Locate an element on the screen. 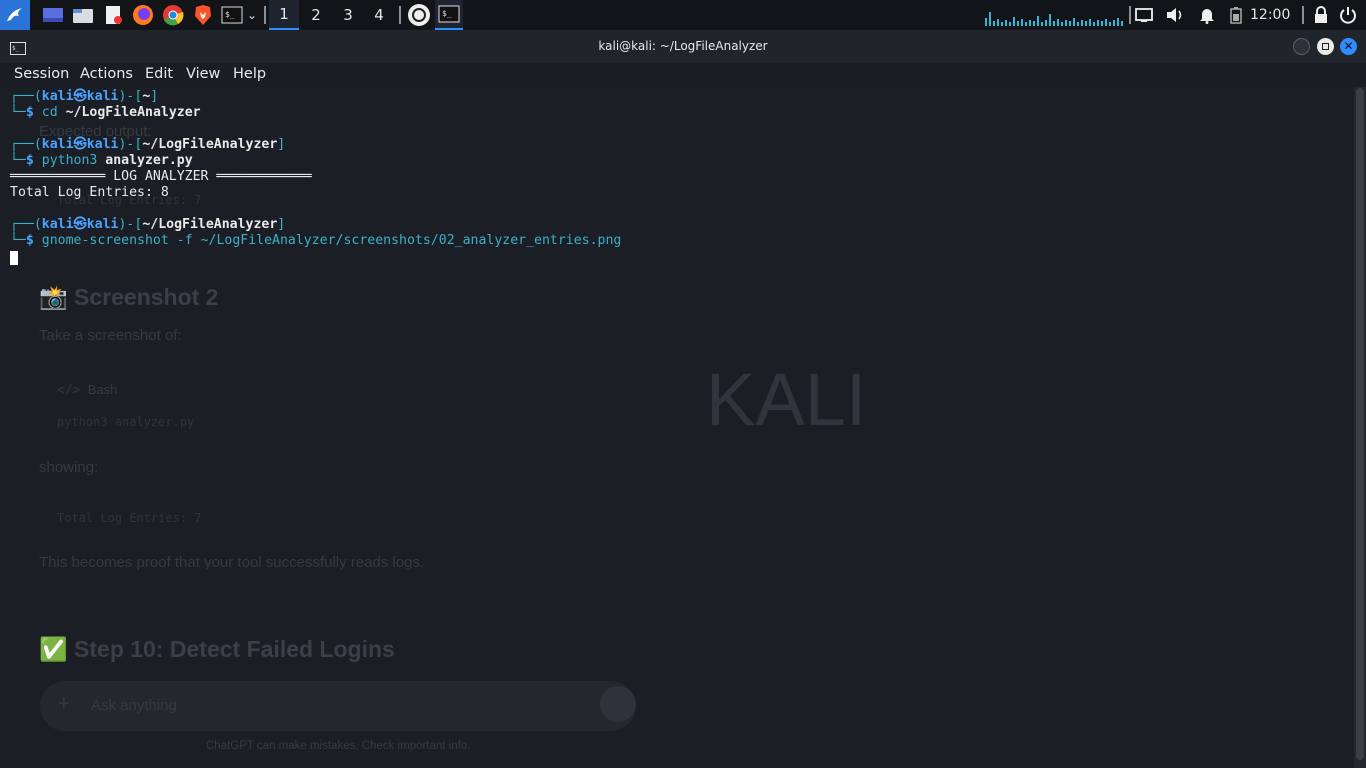  menu-bar: Session Actions Edit View Help is located at coordinates (683, 75).